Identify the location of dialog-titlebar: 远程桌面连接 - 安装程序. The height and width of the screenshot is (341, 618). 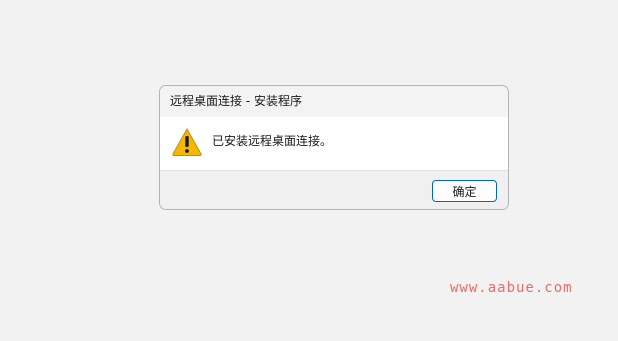
(334, 101).